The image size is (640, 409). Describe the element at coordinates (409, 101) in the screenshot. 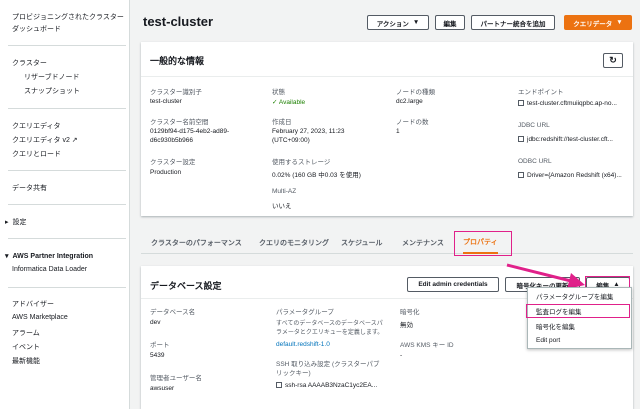

I see `node-type-value: dc2.large` at that location.